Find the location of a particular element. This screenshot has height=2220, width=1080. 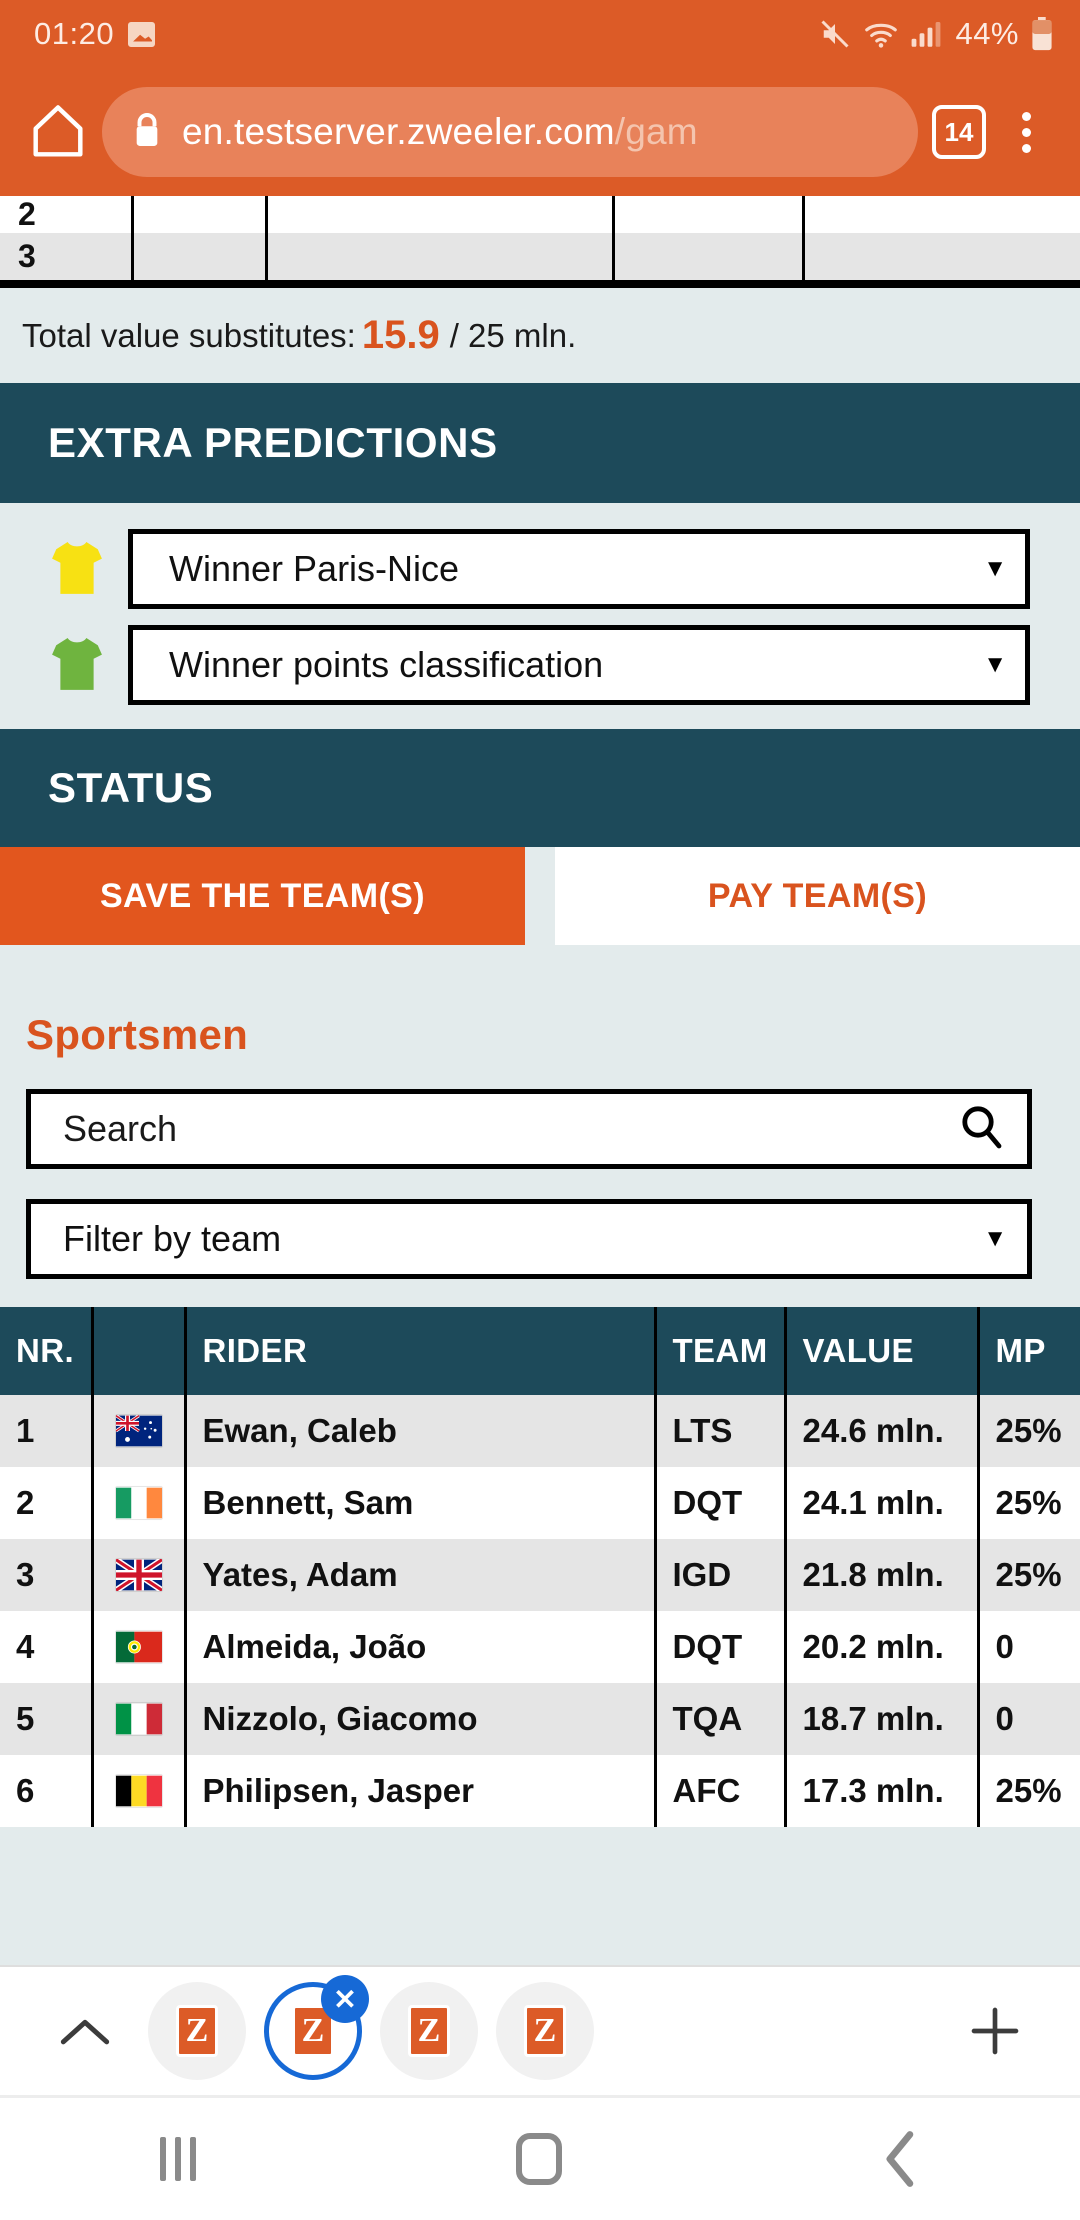

prediction-row-points: Winner points classification ▼ is located at coordinates (540, 665).